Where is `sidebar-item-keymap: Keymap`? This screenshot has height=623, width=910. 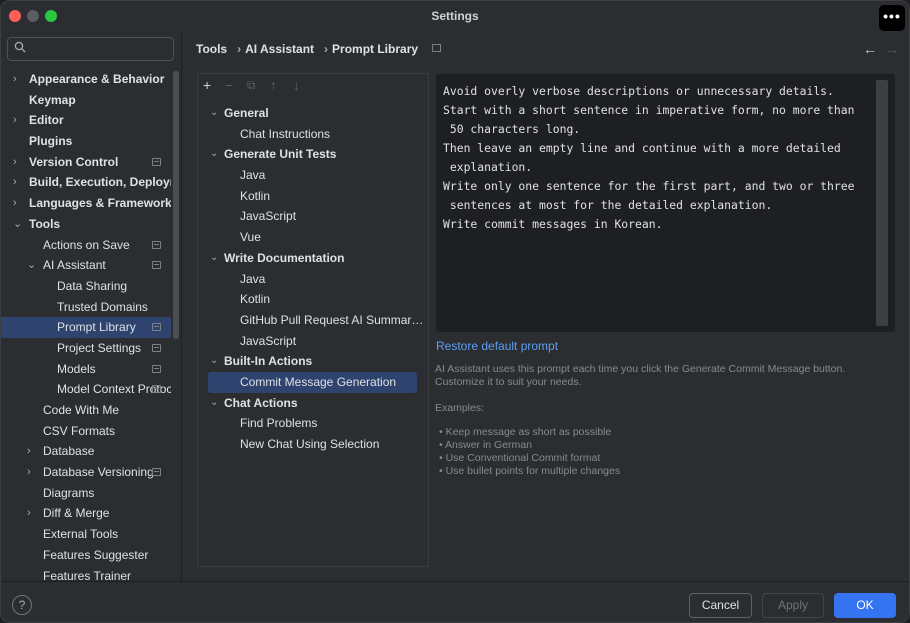
sidebar-item-keymap: Keymap is located at coordinates (86, 100).